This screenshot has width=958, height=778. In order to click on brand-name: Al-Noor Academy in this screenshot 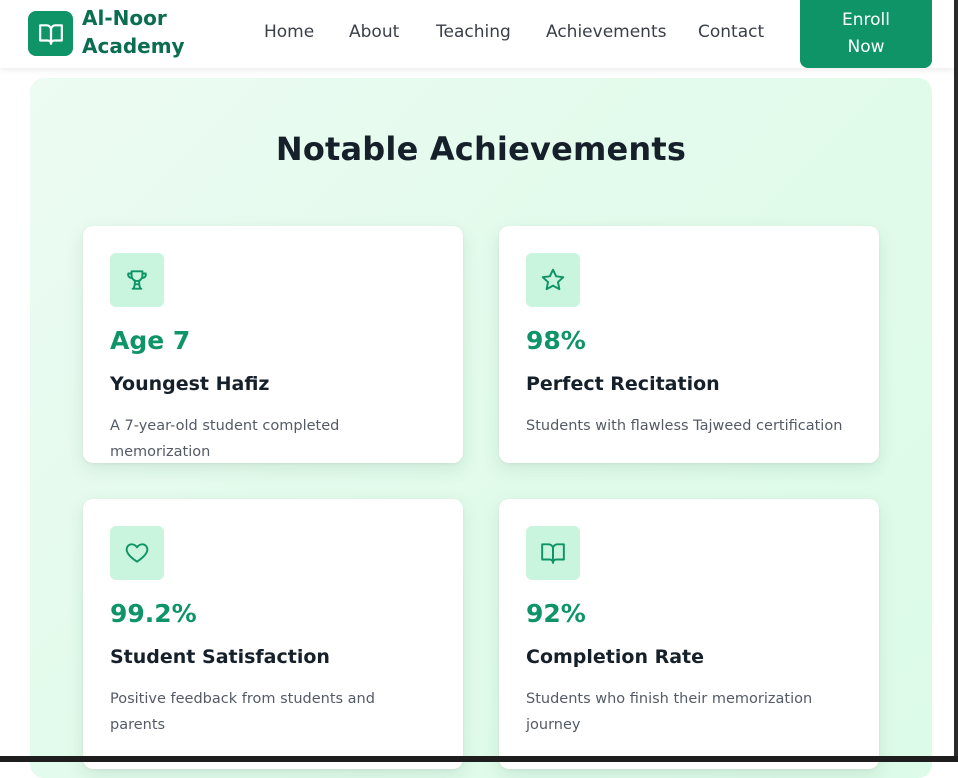, I will do `click(147, 32)`.